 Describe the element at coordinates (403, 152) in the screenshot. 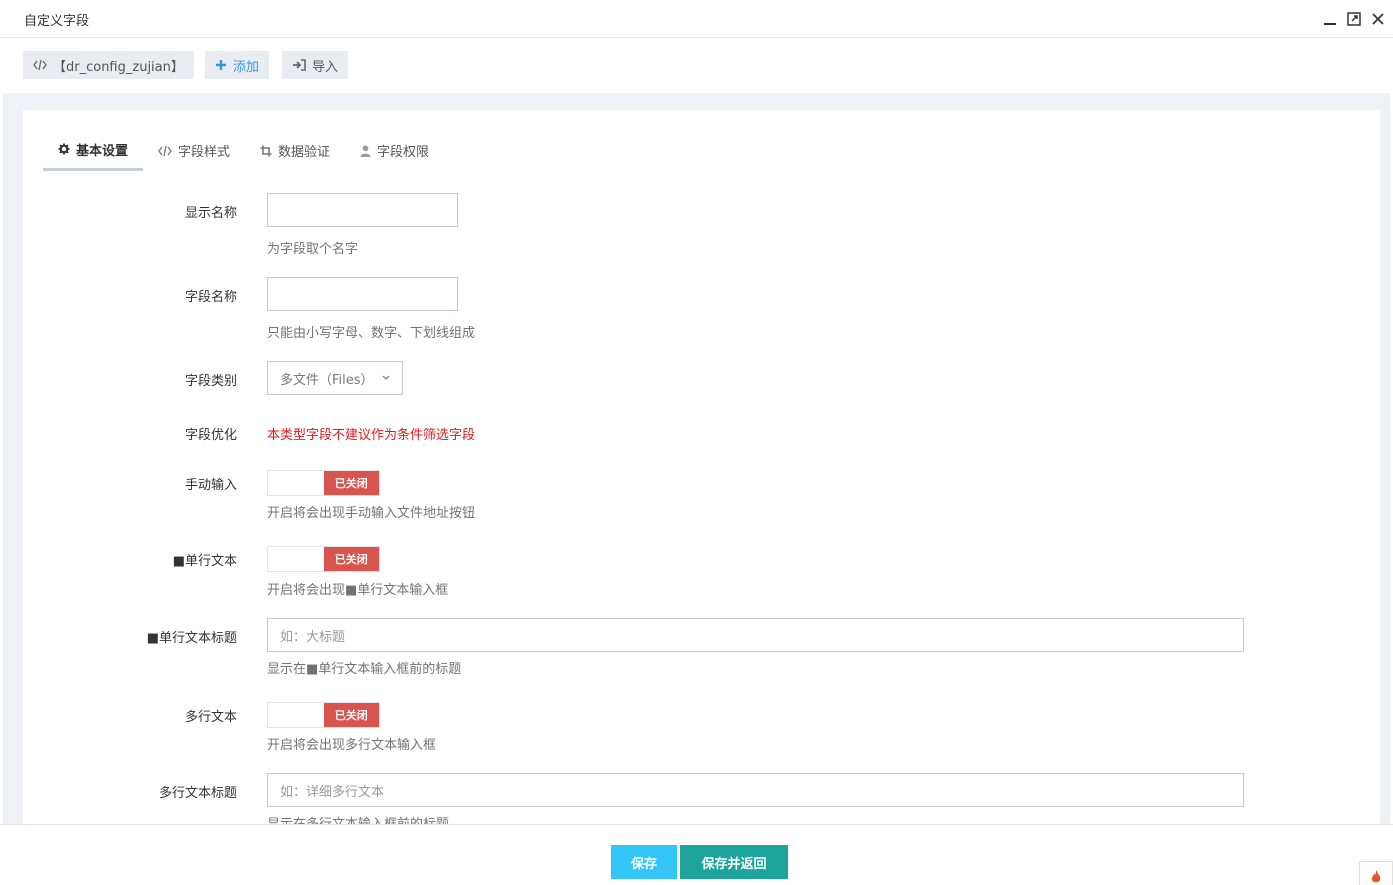

I see `tab-field-permissions-label: 字段权限` at that location.